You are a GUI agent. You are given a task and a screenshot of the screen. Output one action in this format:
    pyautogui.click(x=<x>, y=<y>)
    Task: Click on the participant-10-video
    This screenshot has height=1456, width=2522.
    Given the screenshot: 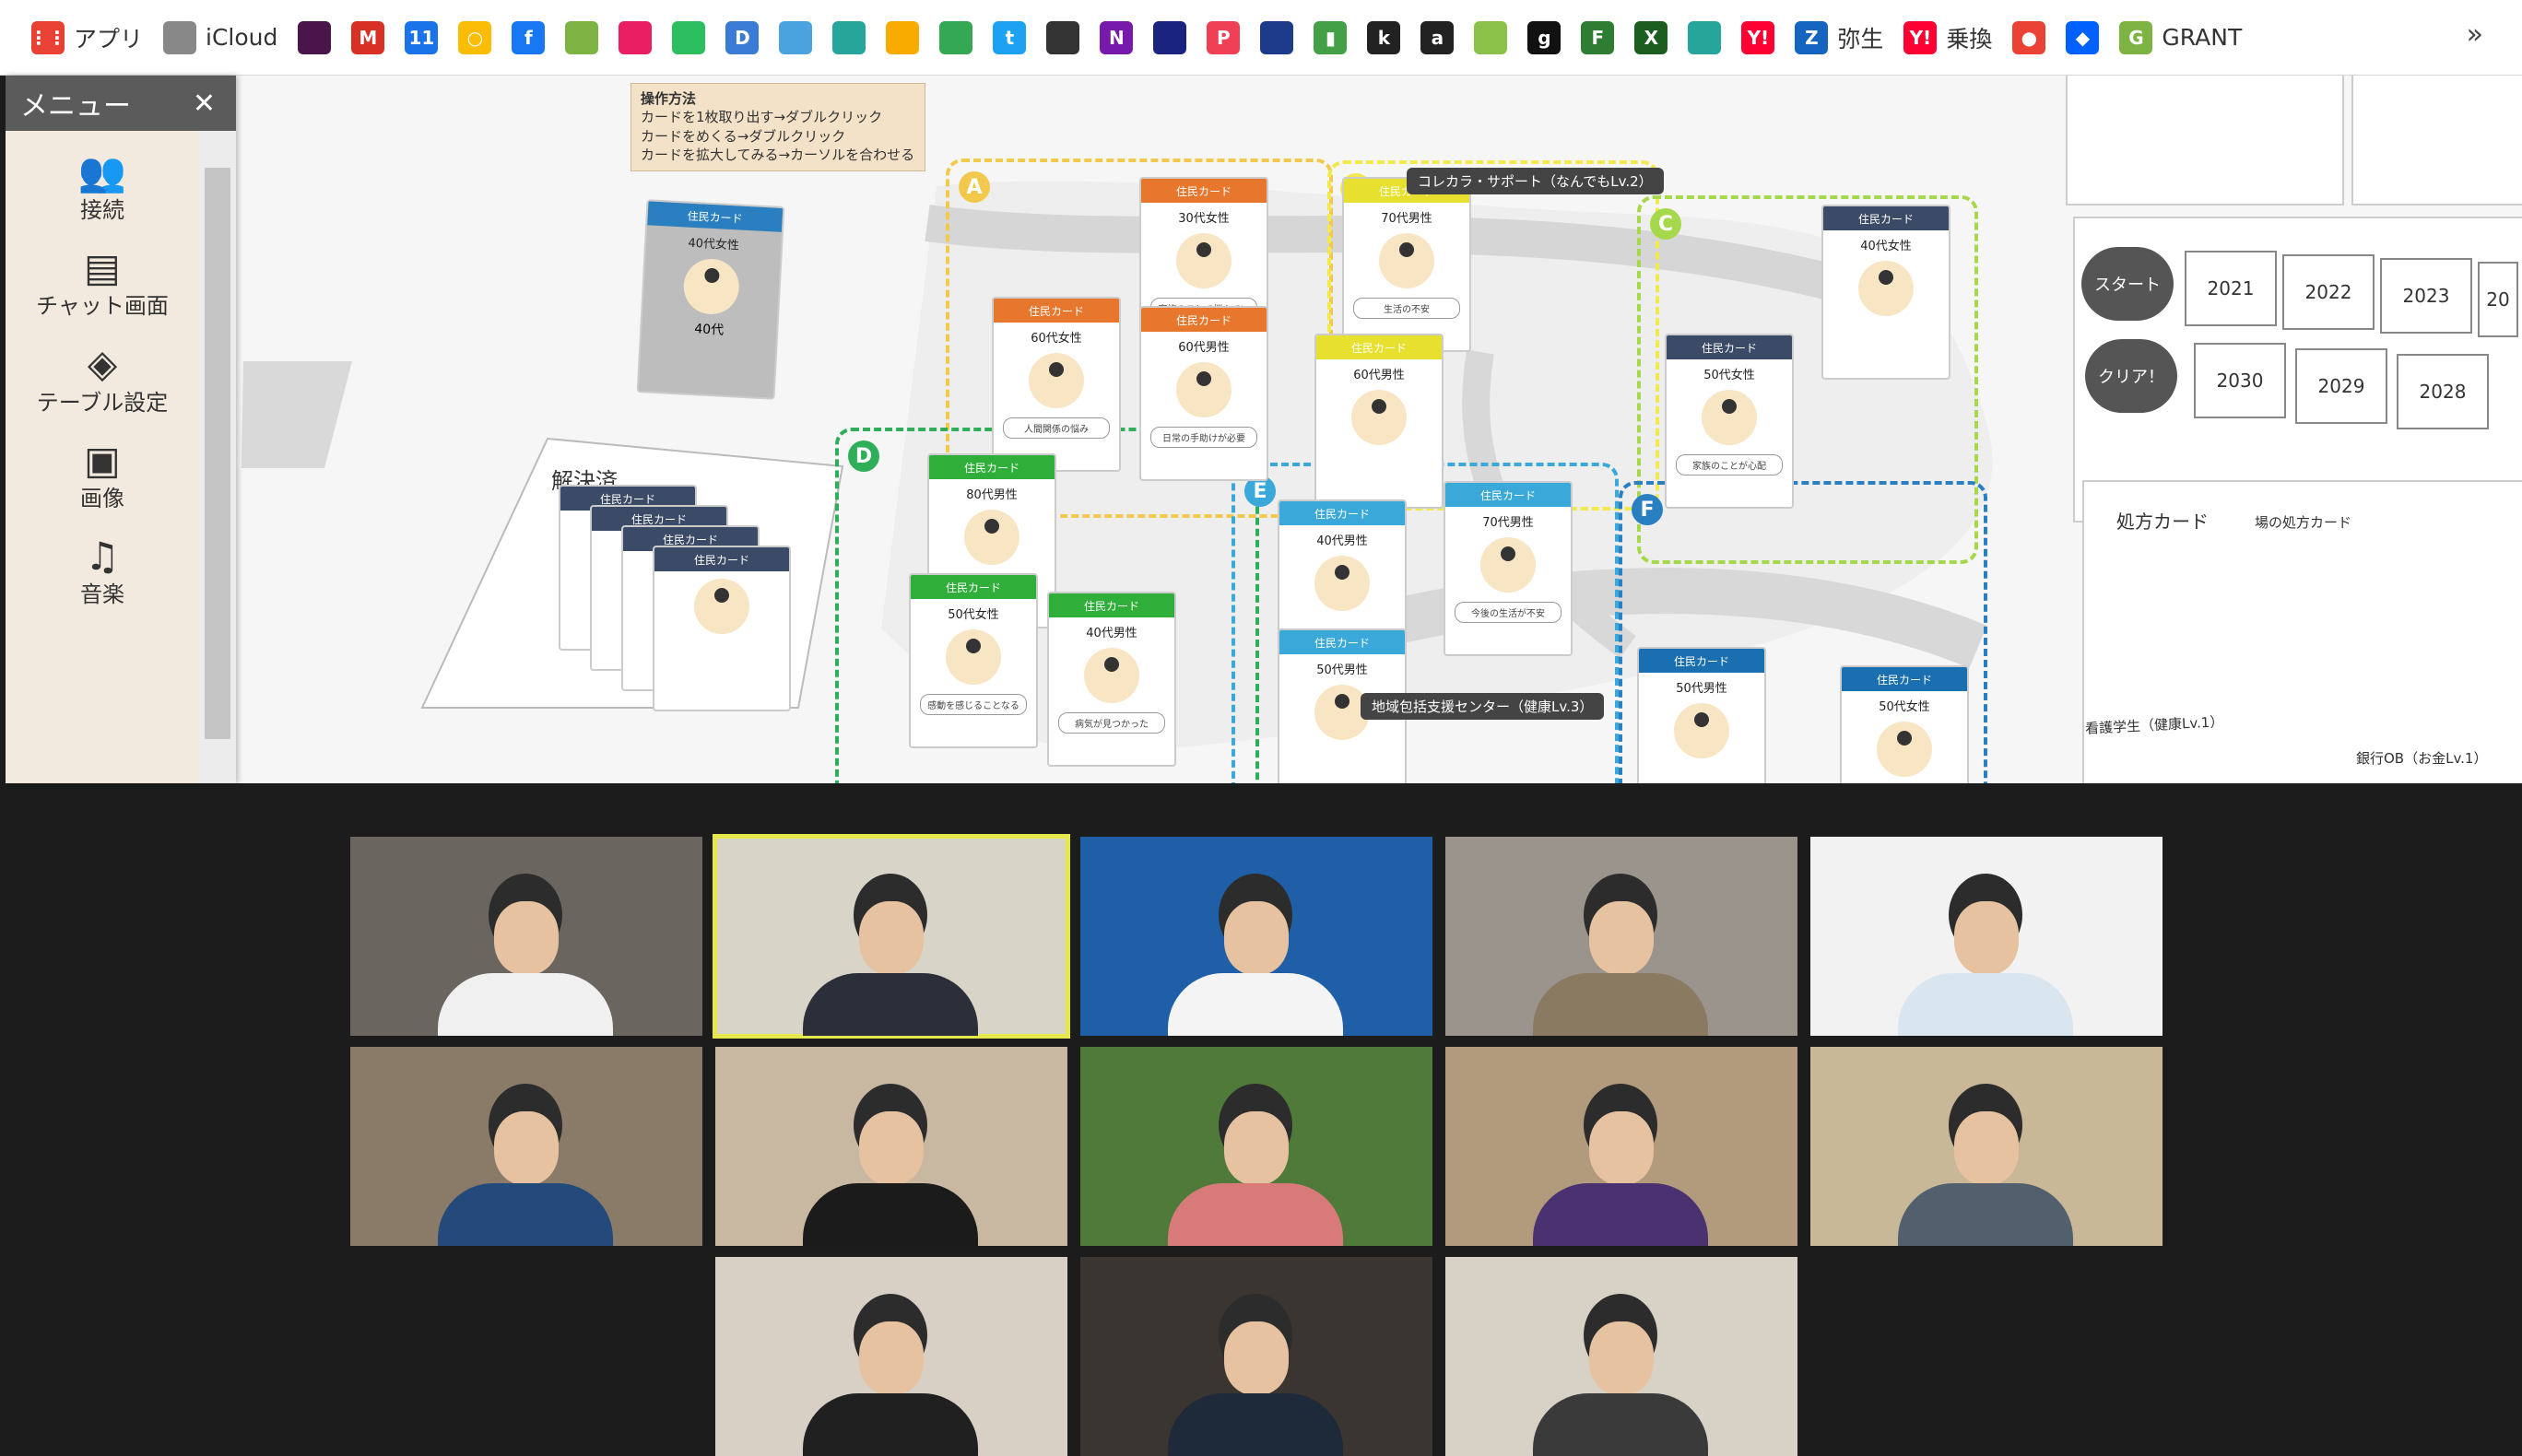 What is the action you would take?
    pyautogui.click(x=1986, y=1146)
    